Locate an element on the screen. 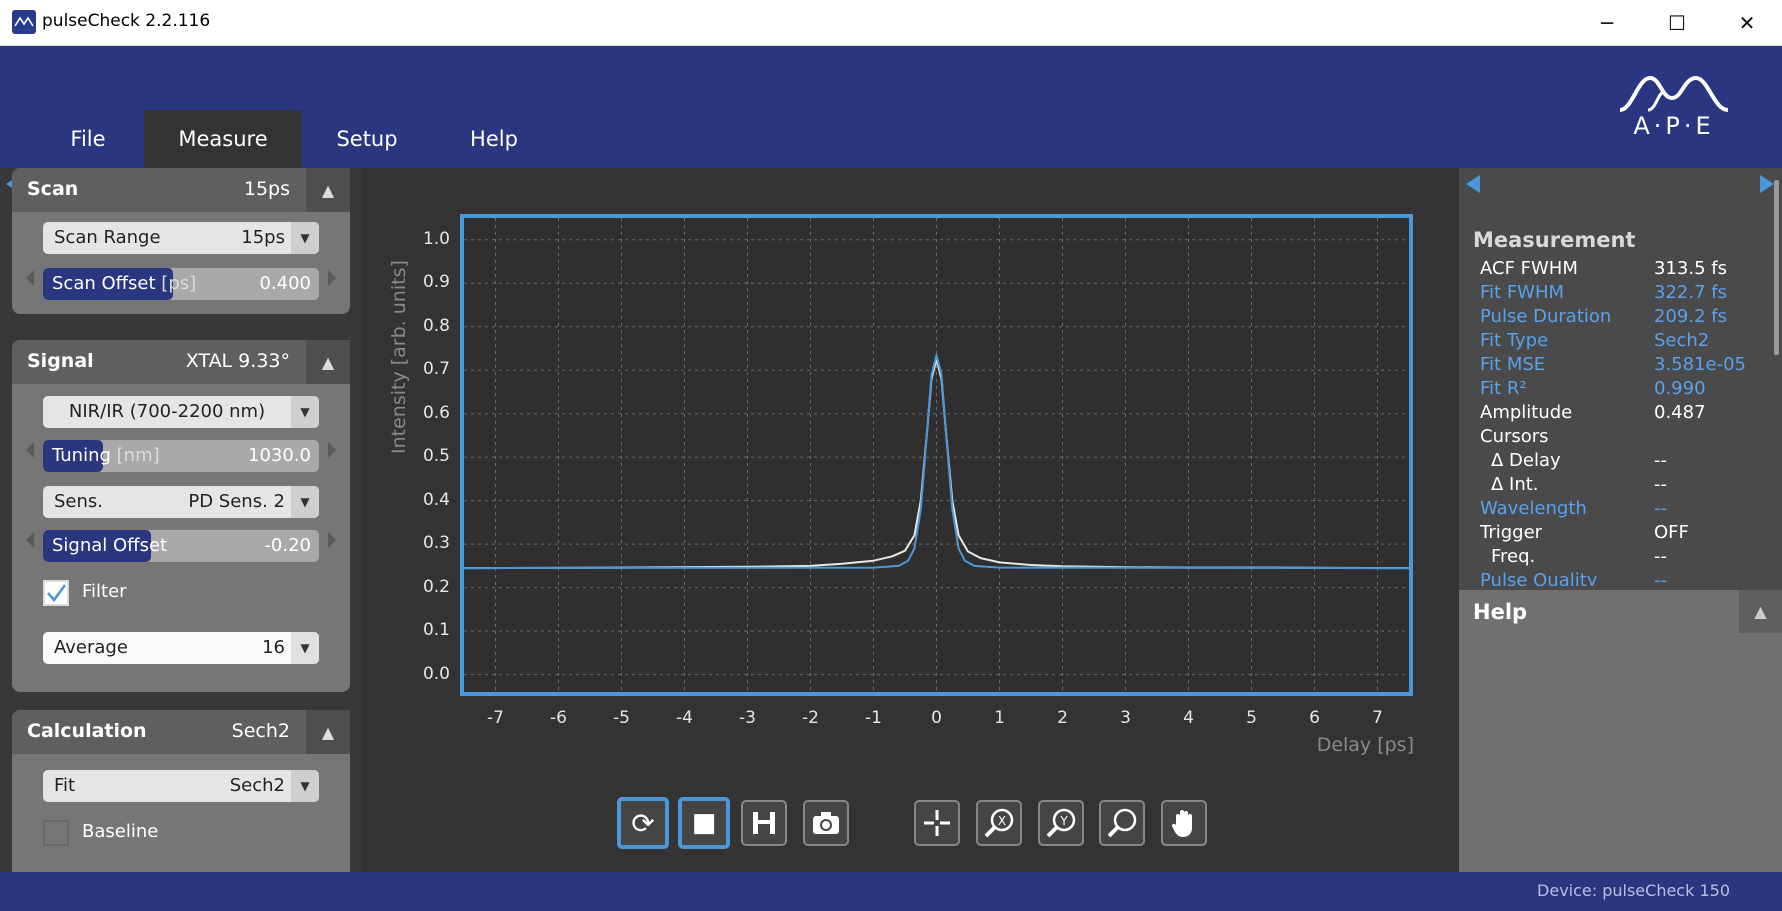 Image resolution: width=1782 pixels, height=911 pixels. zoom-x-button: X is located at coordinates (999, 823).